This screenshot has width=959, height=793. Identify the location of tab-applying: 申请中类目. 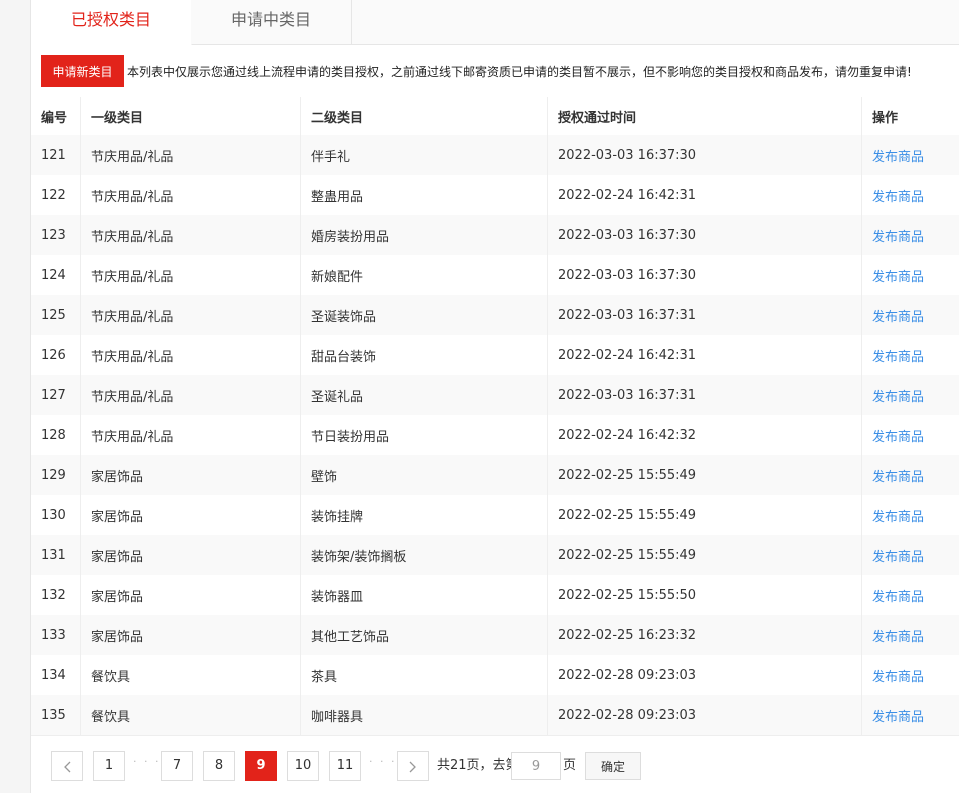
(271, 22).